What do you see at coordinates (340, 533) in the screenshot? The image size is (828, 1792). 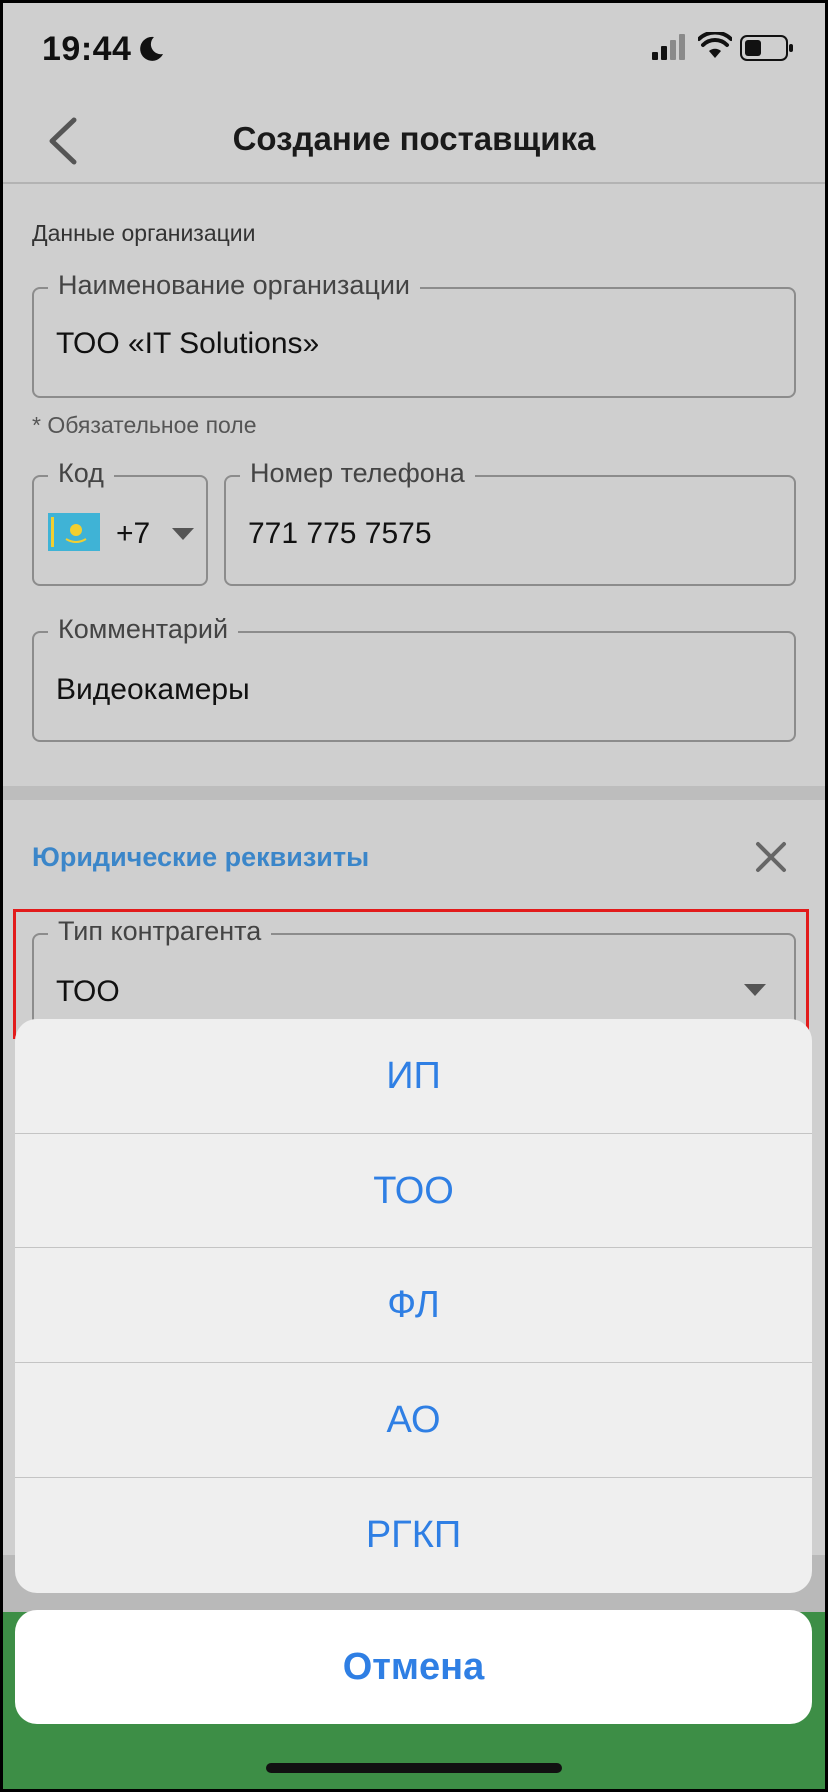 I see `phone-value: 771 775 7575` at bounding box center [340, 533].